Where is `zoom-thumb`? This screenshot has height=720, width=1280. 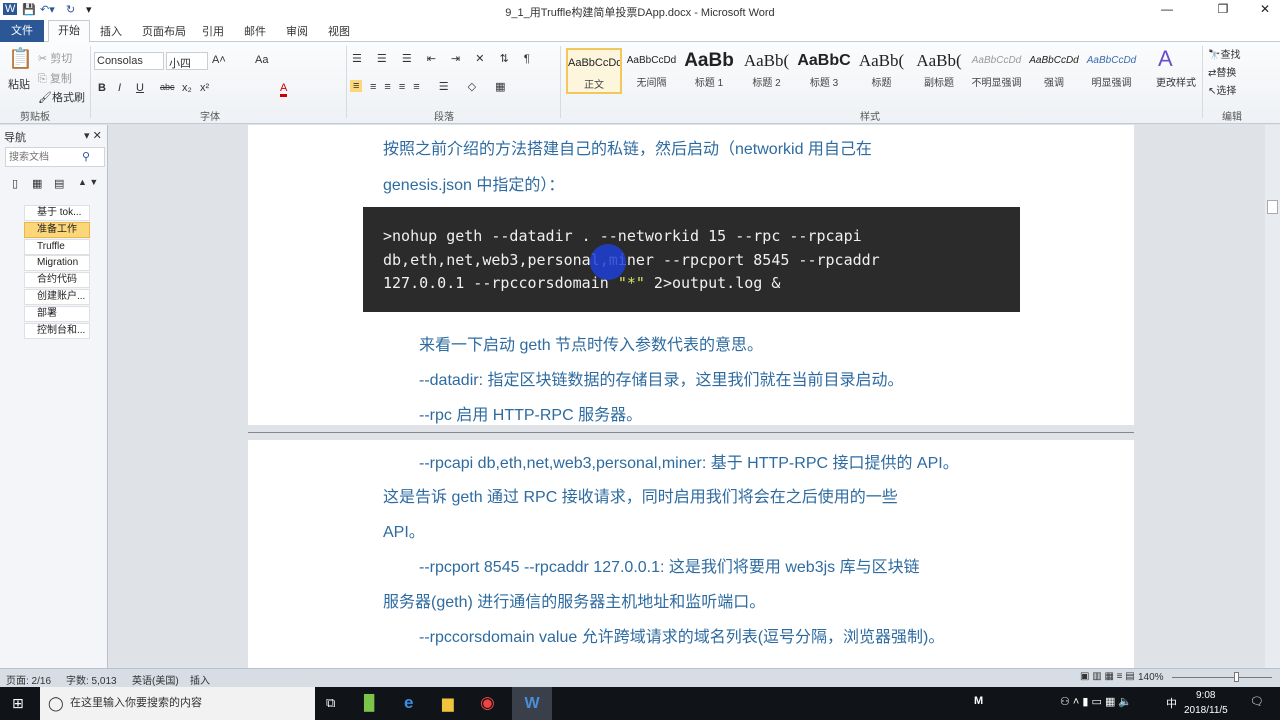 zoom-thumb is located at coordinates (1236, 677).